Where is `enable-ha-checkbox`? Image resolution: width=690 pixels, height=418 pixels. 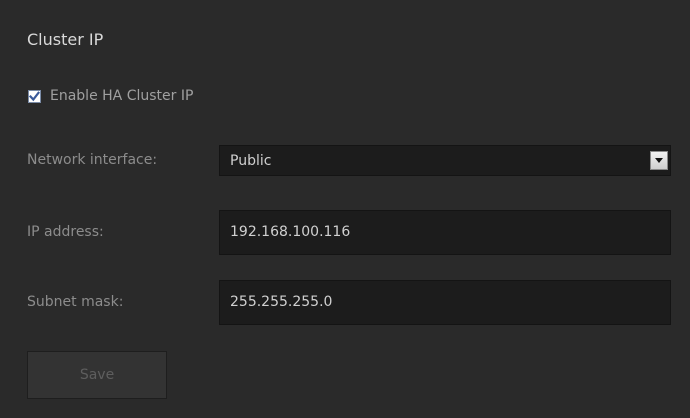
enable-ha-checkbox is located at coordinates (34, 96).